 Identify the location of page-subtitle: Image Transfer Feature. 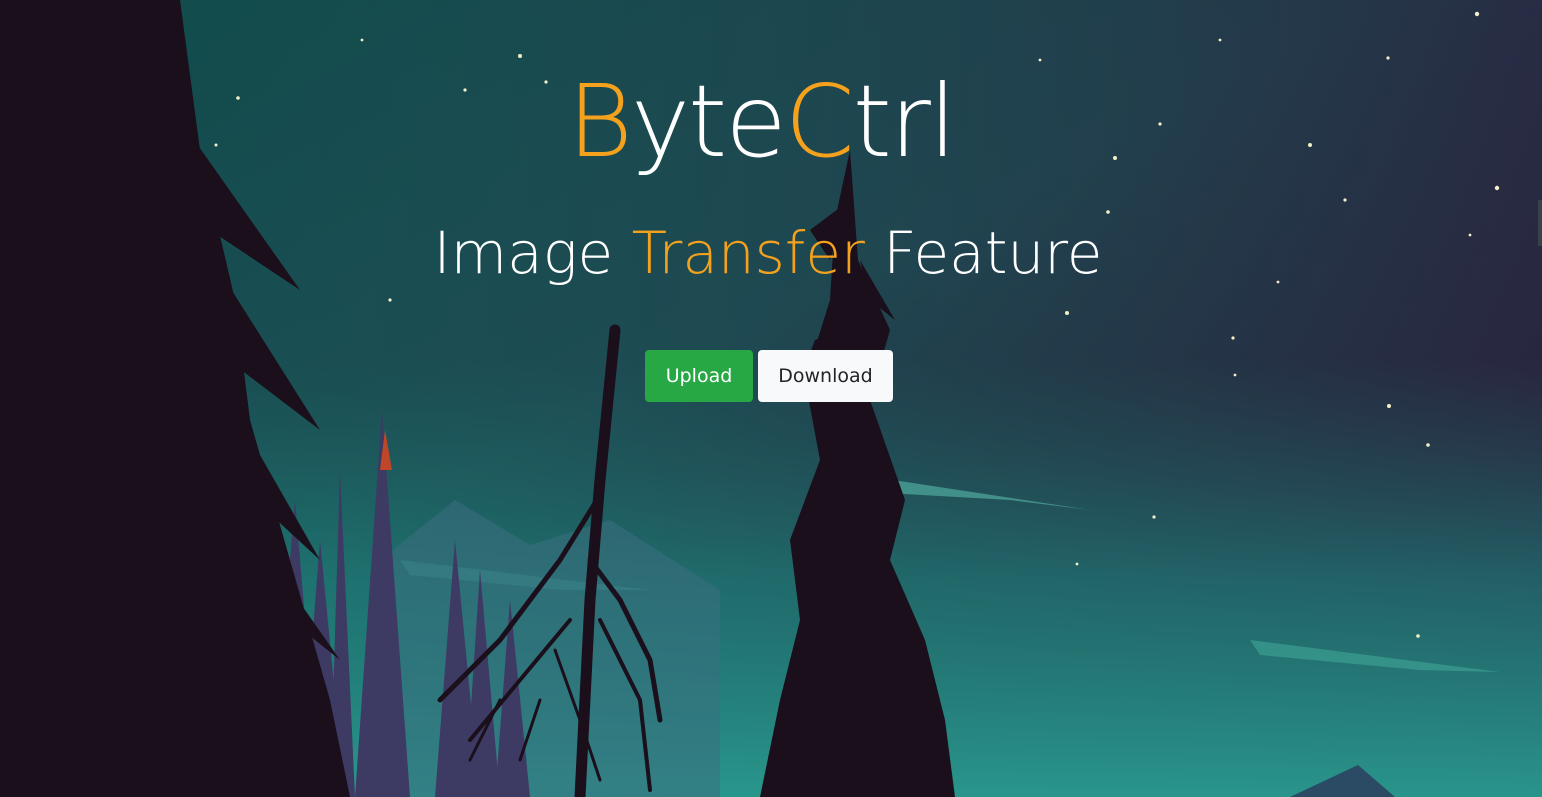
(769, 253).